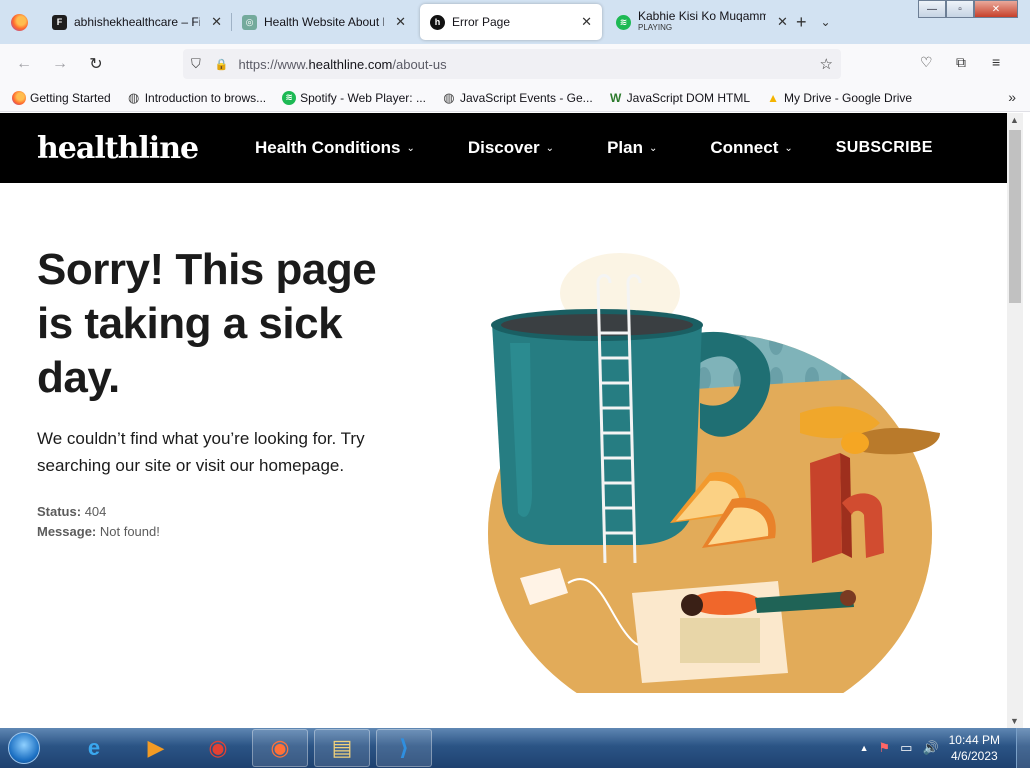 This screenshot has height=768, width=1030. Describe the element at coordinates (96, 64) in the screenshot. I see `reload-button: ↻` at that location.